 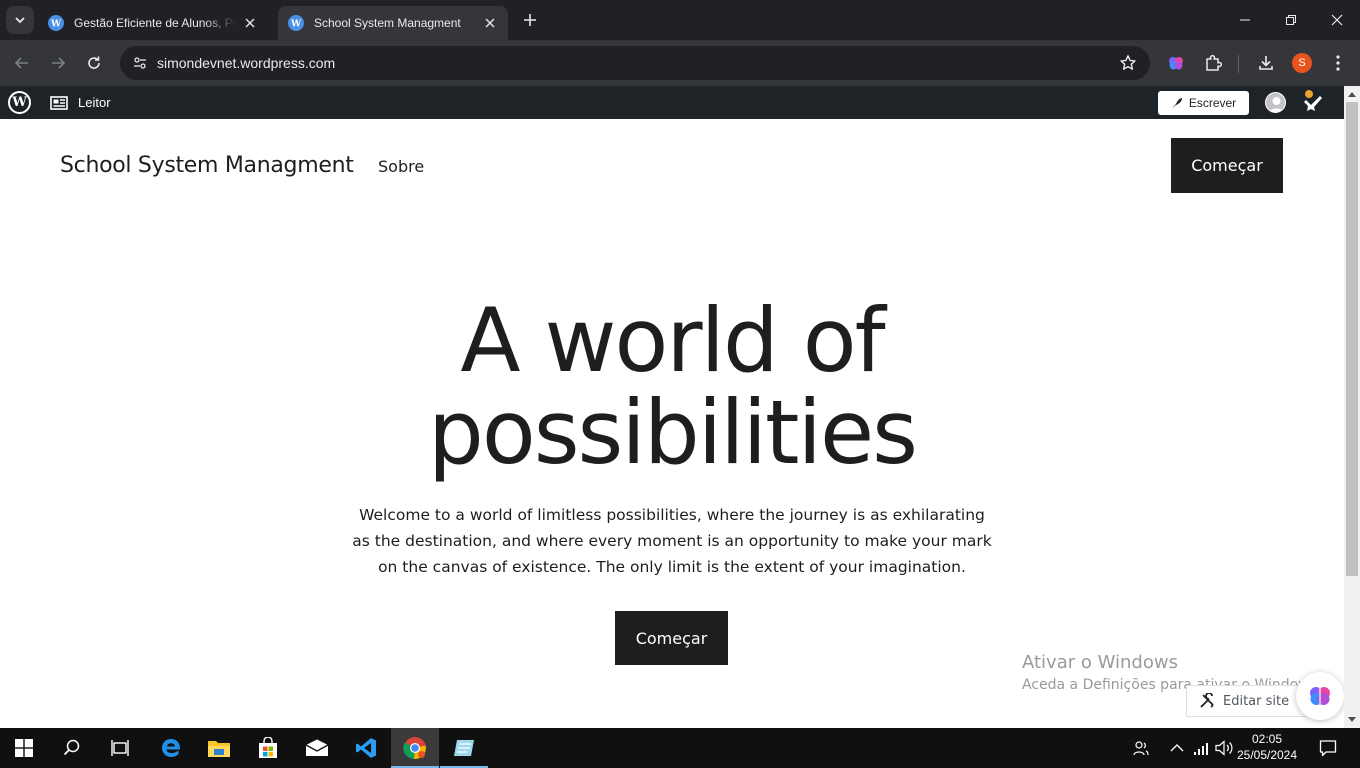 What do you see at coordinates (1224, 748) in the screenshot?
I see `volume-icon` at bounding box center [1224, 748].